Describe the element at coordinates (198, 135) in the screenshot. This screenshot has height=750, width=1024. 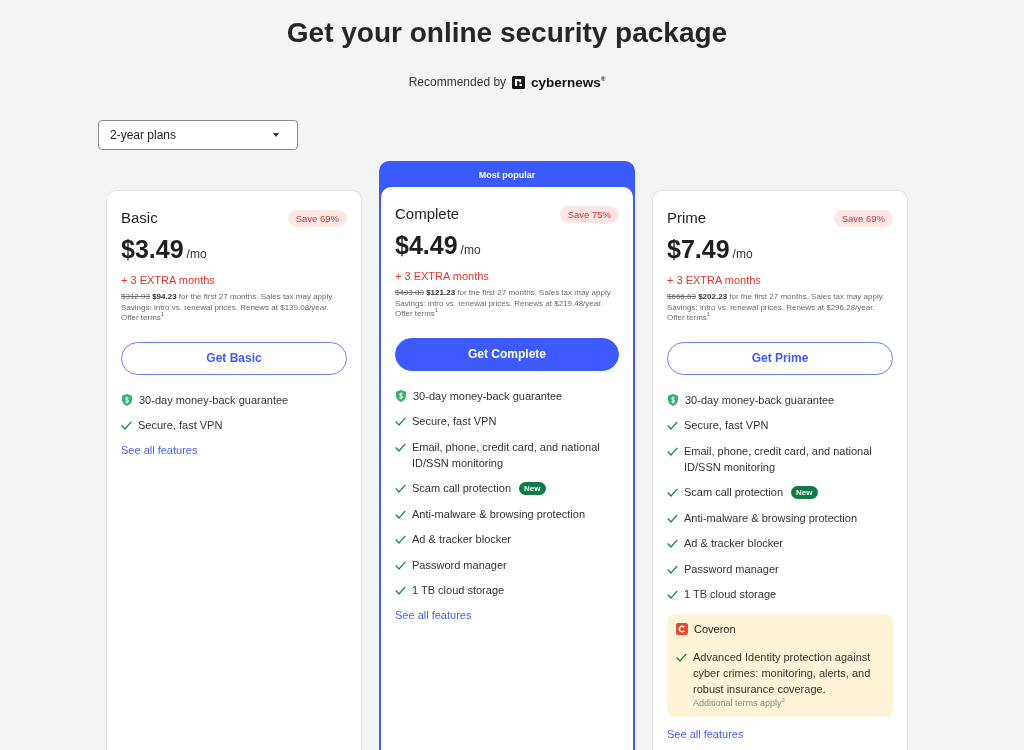
I see `plan-dropdown: 2-year plans` at that location.